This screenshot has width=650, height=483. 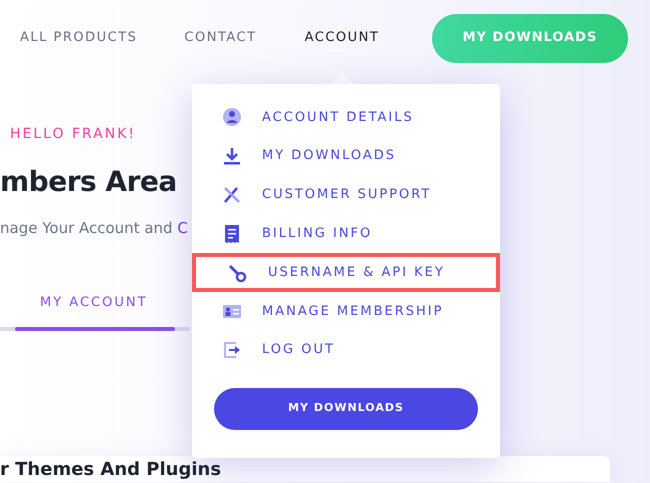 What do you see at coordinates (346, 117) in the screenshot?
I see `menu-item: ACCOUNT DETAILS` at bounding box center [346, 117].